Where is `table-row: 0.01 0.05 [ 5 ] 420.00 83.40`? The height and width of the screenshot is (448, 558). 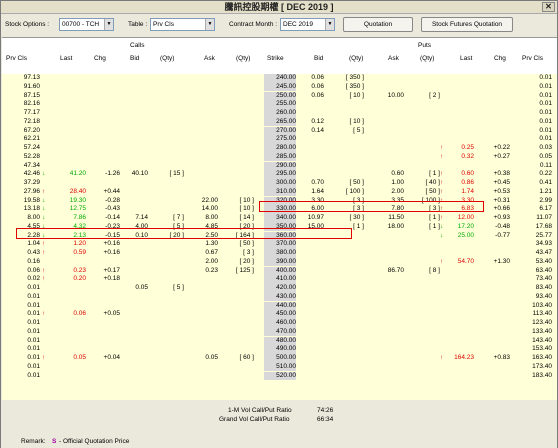
table-row: 0.01 0.05 [ 5 ] 420.00 83.40 is located at coordinates (279, 288).